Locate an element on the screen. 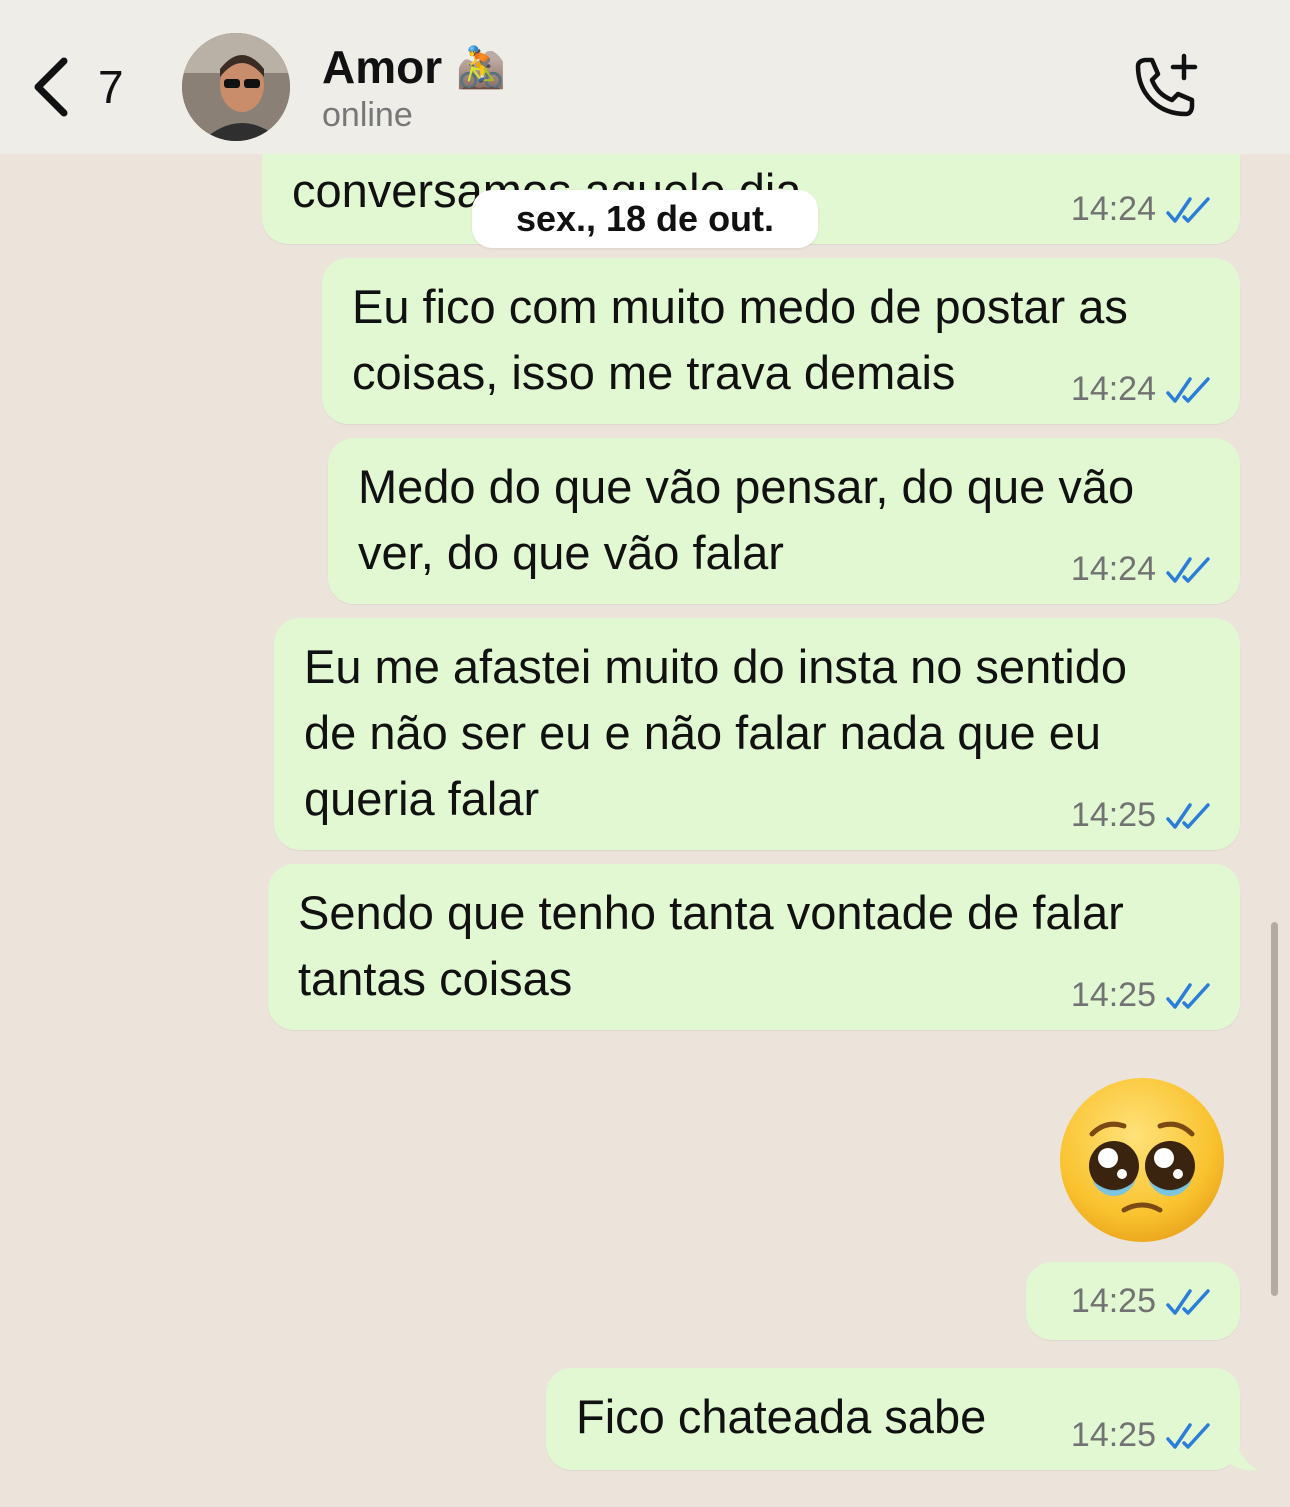  pleading-face-emoji-icon is located at coordinates (1142, 1160).